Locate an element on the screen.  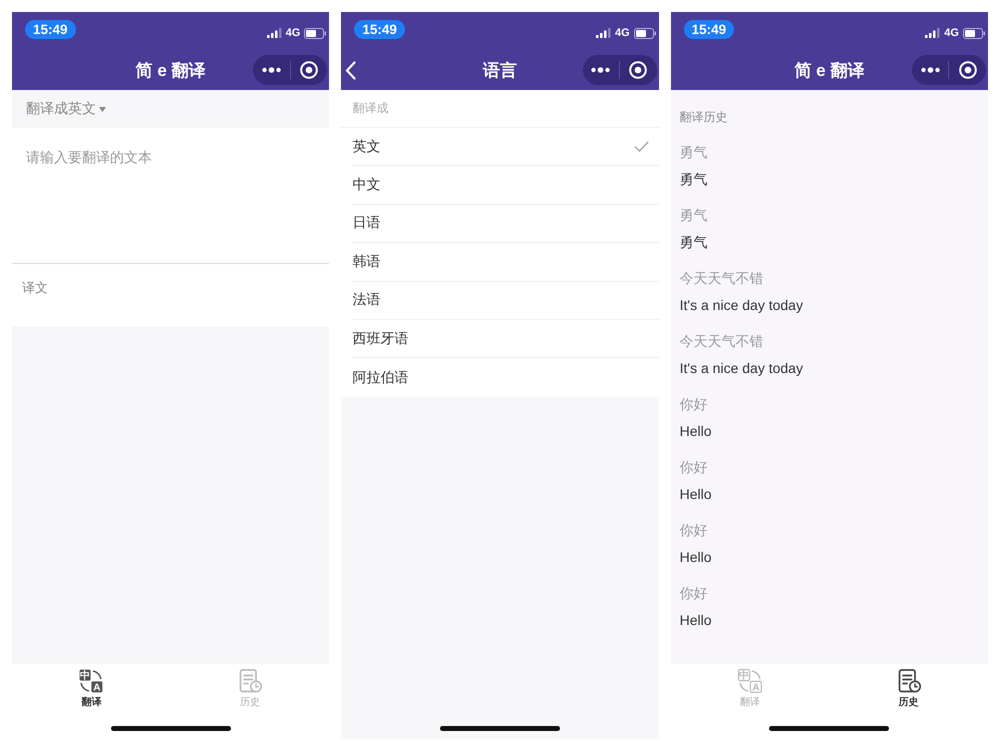
language-item: 韩语 is located at coordinates (505, 262).